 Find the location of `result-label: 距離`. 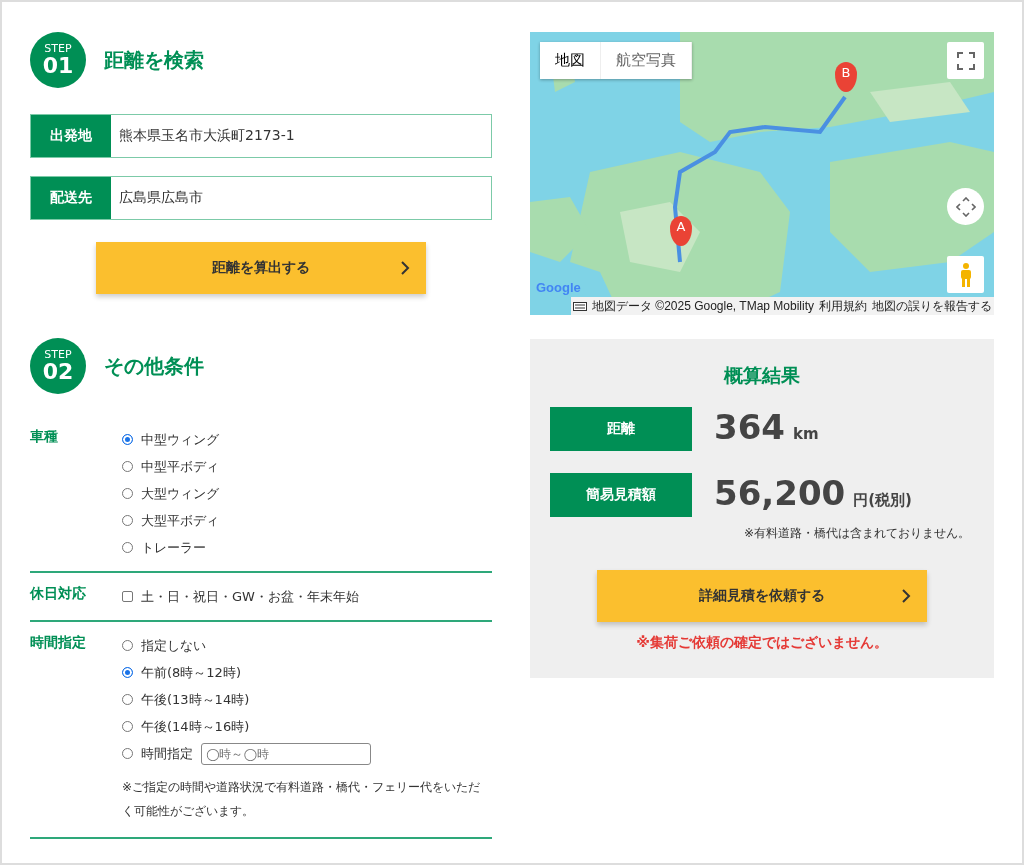

result-label: 距離 is located at coordinates (621, 429).